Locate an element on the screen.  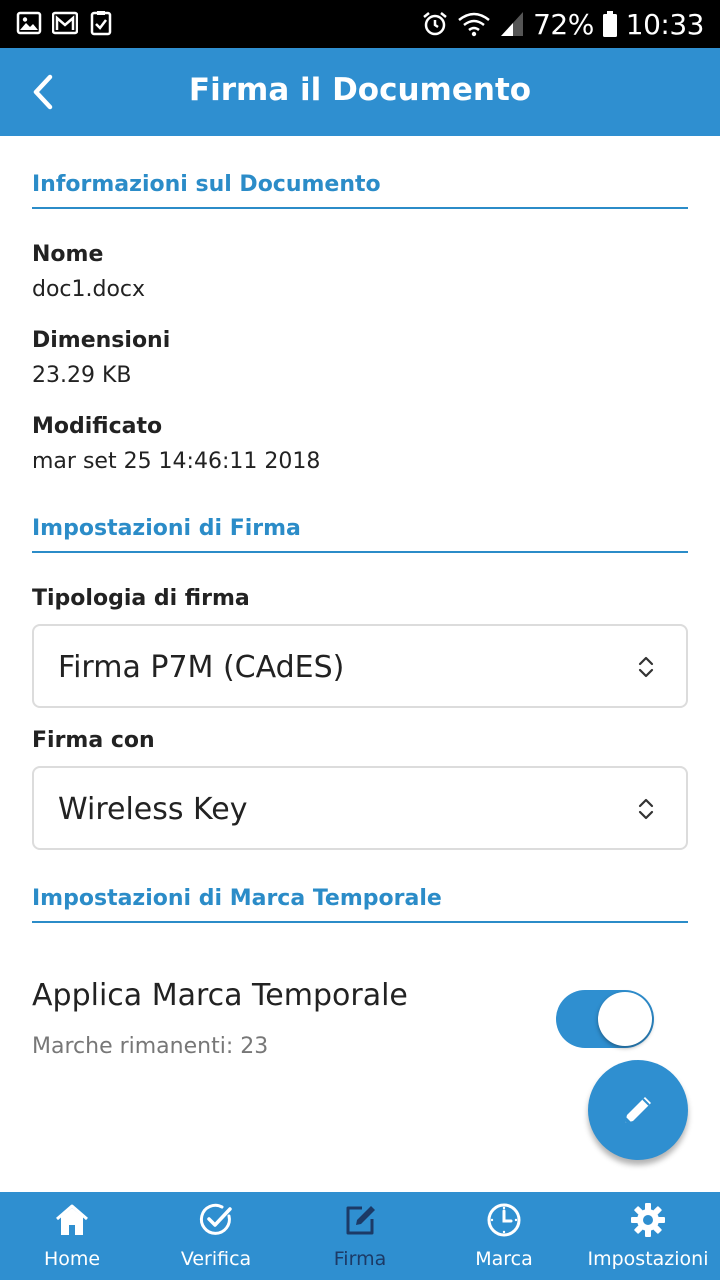
remaining-timestamps-text: Marche rimanenti: 23 is located at coordinates (150, 1046).